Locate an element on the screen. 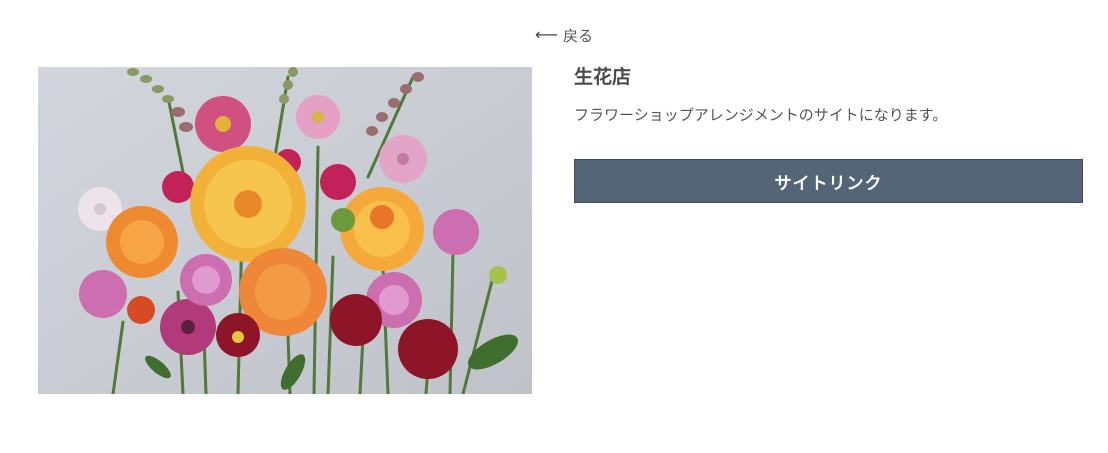 The image size is (1108, 453). shop-detail: 生花店 フラワーショップアレンジメントのサイトになります。 サイトリンク is located at coordinates (828, 132).